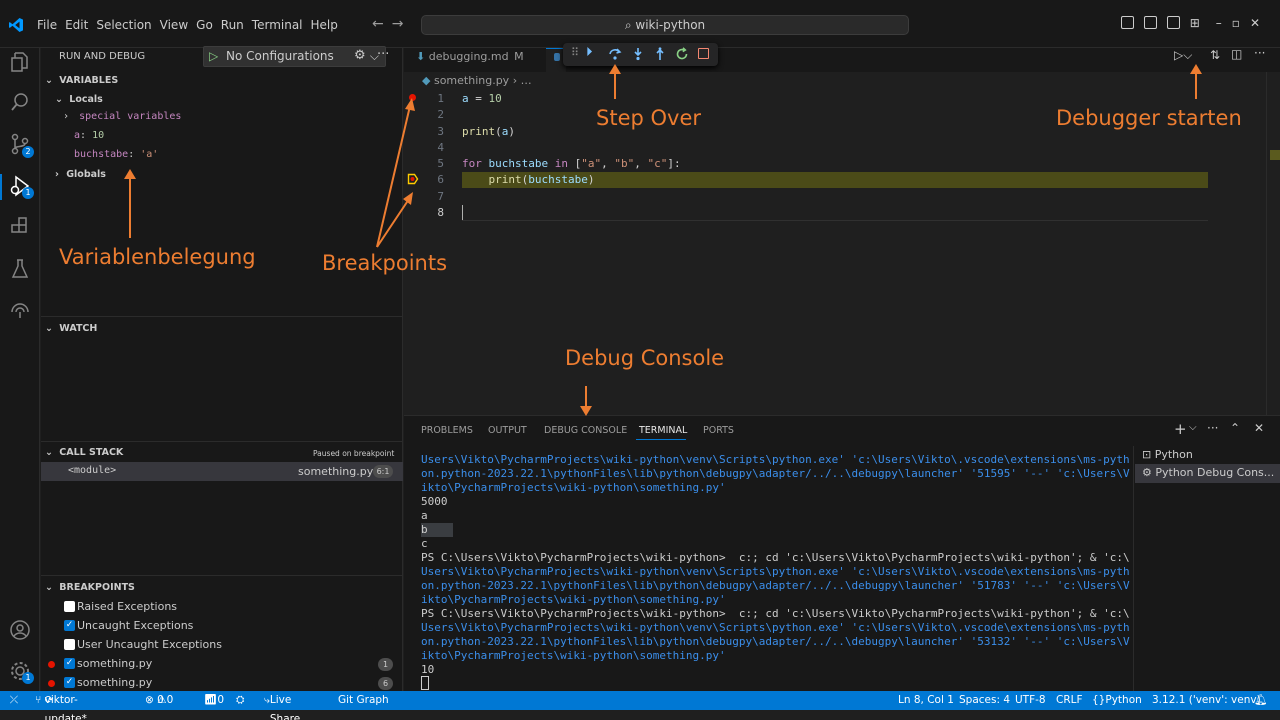  Describe the element at coordinates (122, 116) in the screenshot. I see `special-variables-node: › special variables` at that location.